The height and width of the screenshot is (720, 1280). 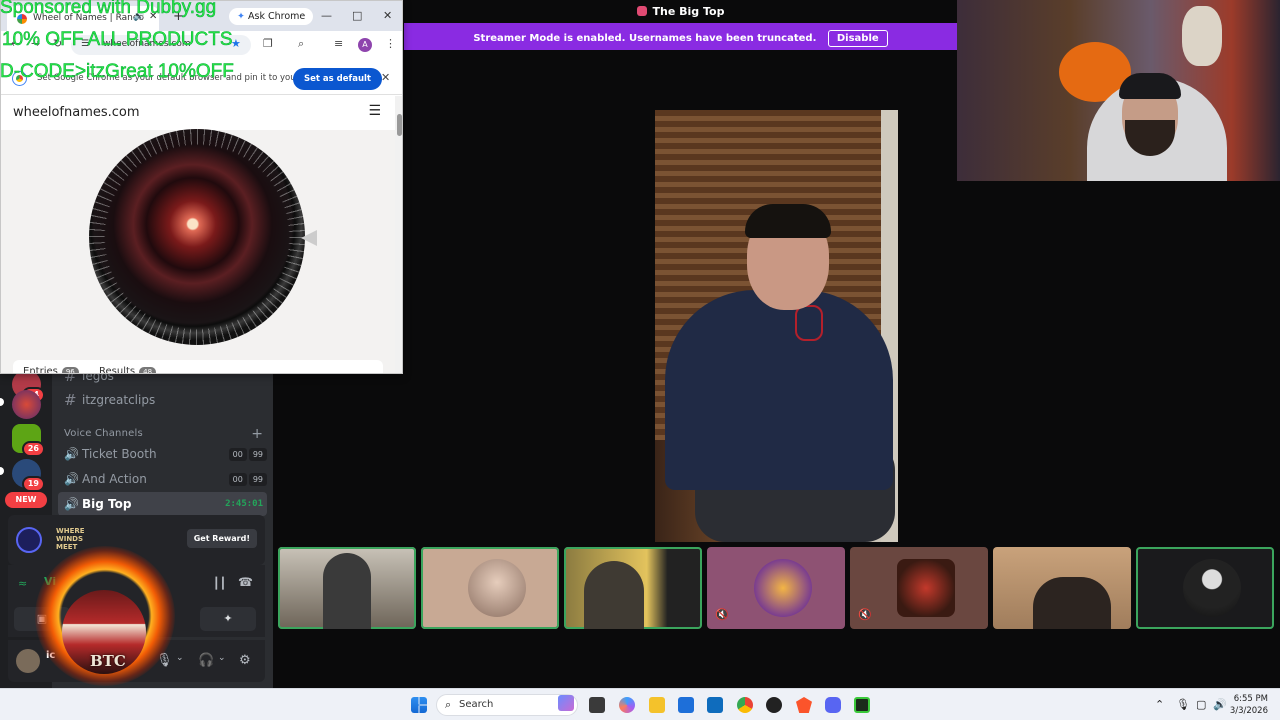 I want to click on taskbar-search: ⌕ Search, so click(x=507, y=705).